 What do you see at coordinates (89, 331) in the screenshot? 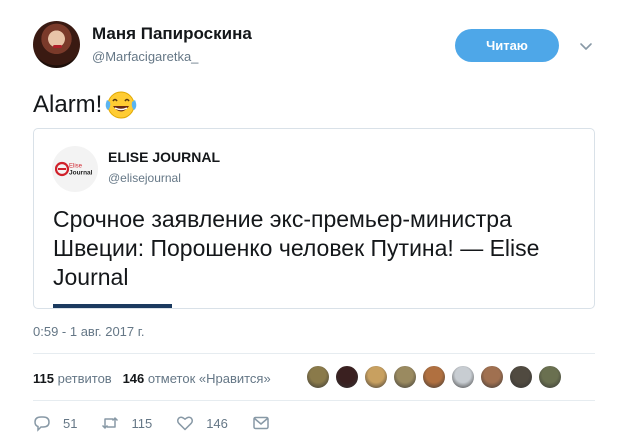
I see `tweet-timestamp: 0:59 - 1 авг. 2017 г.` at bounding box center [89, 331].